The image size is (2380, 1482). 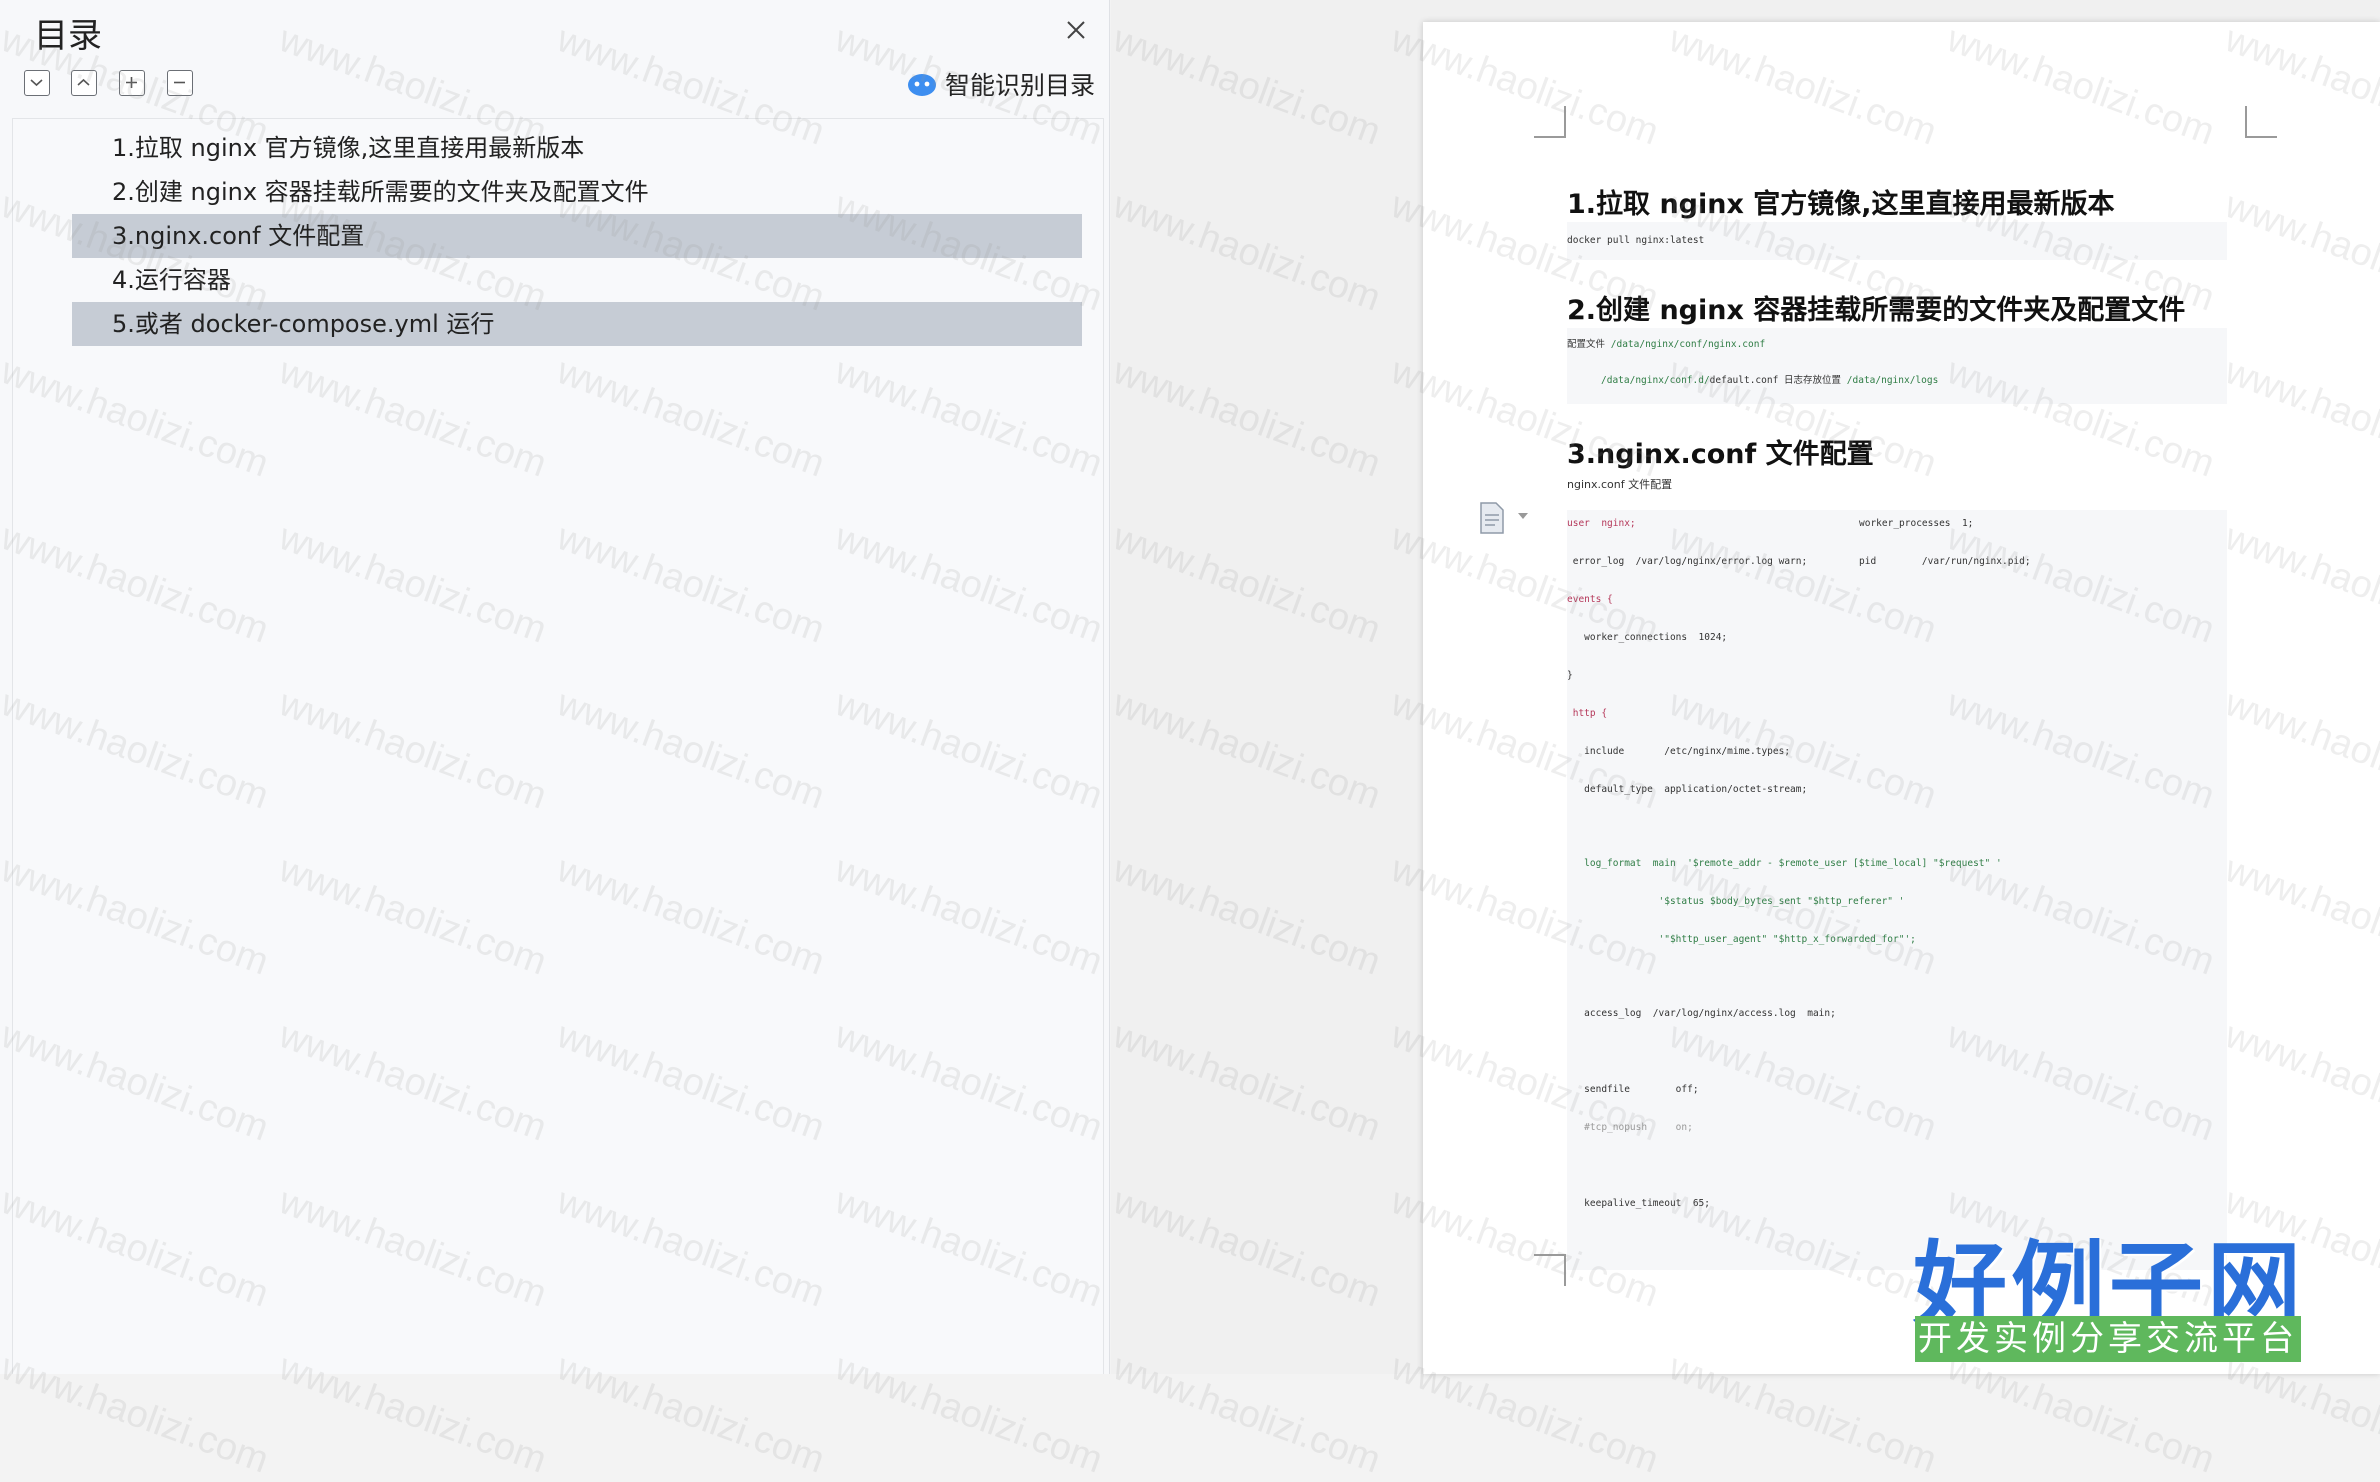 I want to click on config-line-2: error_log /var/log/nginx/error.log warn;, so click(x=1687, y=561).